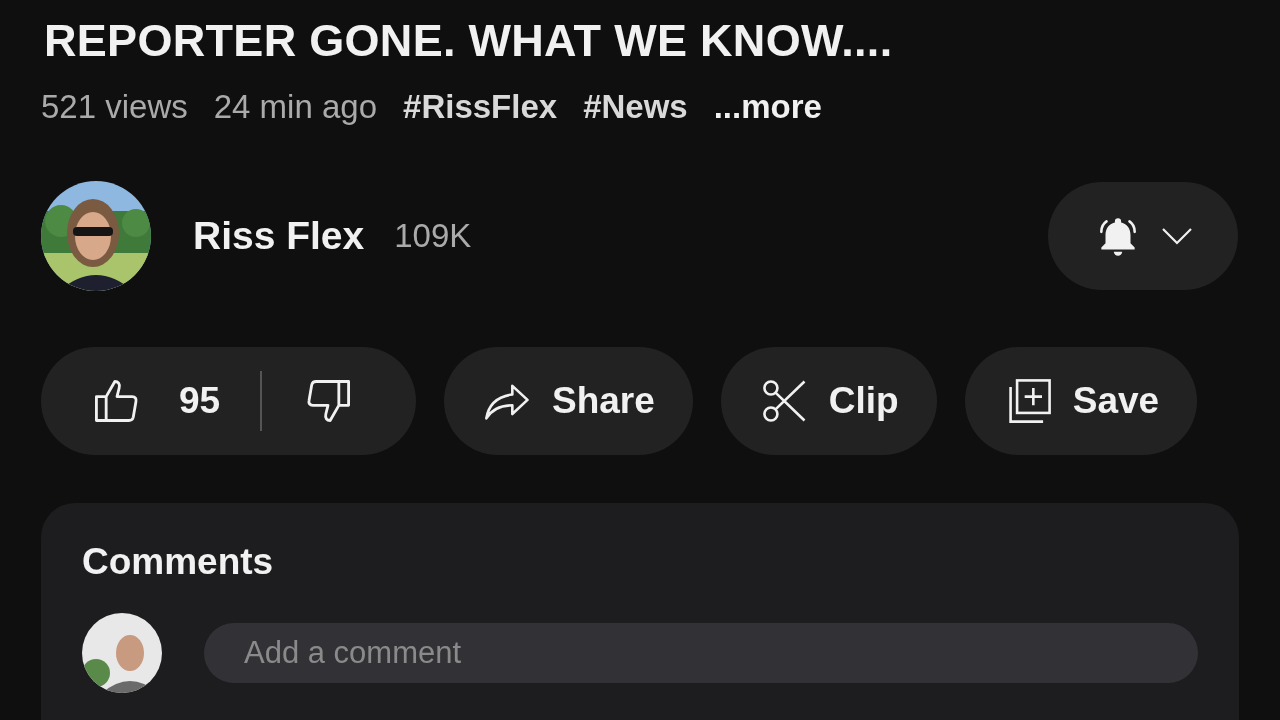  What do you see at coordinates (114, 107) in the screenshot?
I see `video-meta-text: 521 views` at bounding box center [114, 107].